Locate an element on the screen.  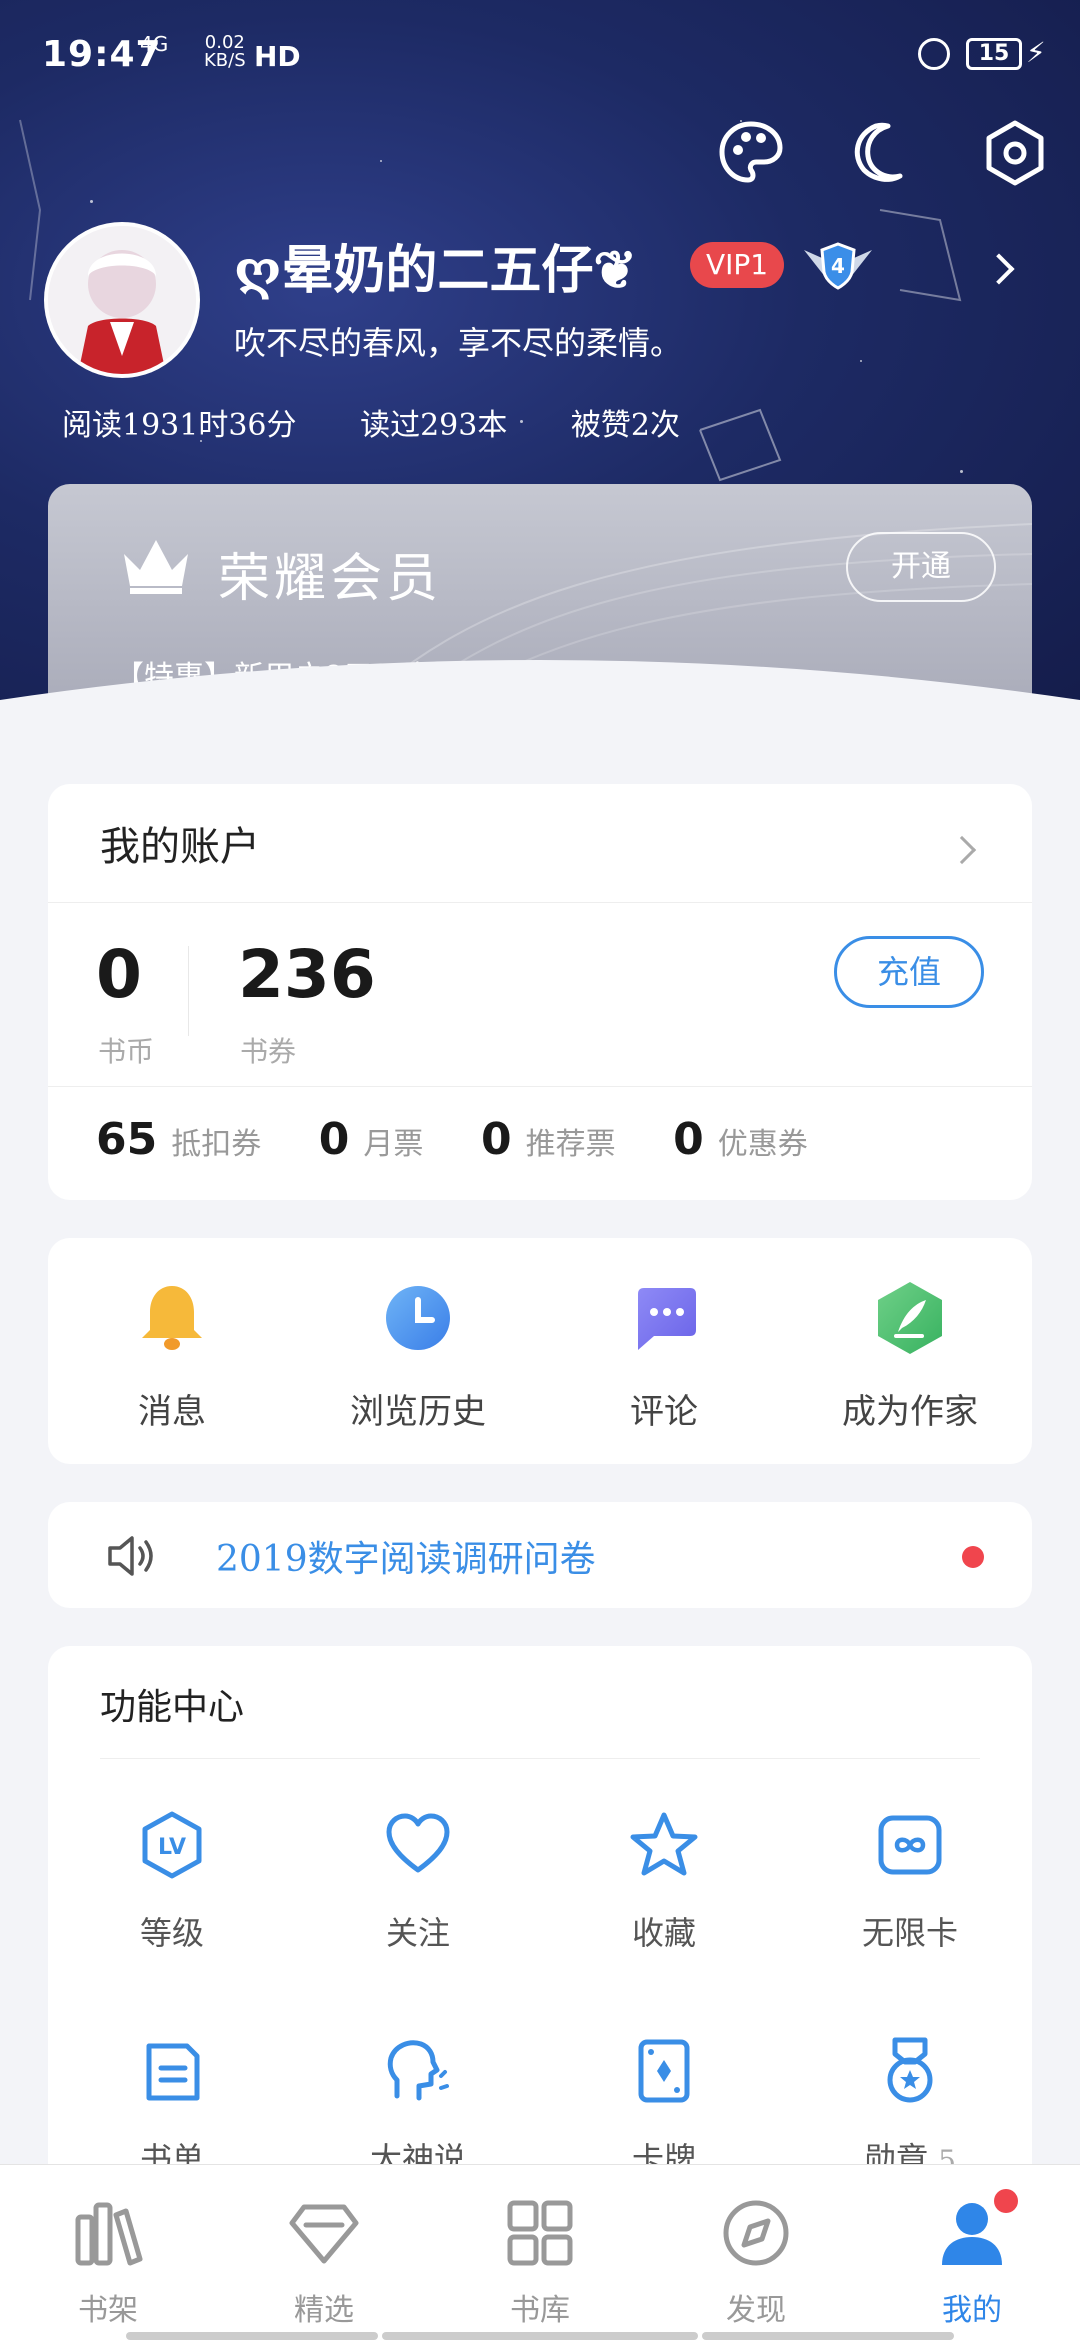
open-membership-button: 开通 is located at coordinates (921, 567).